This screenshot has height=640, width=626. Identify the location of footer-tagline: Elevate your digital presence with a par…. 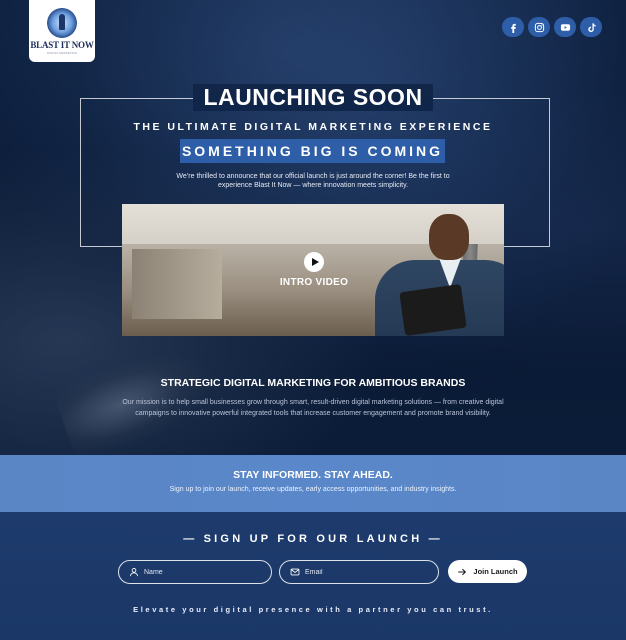
(313, 609).